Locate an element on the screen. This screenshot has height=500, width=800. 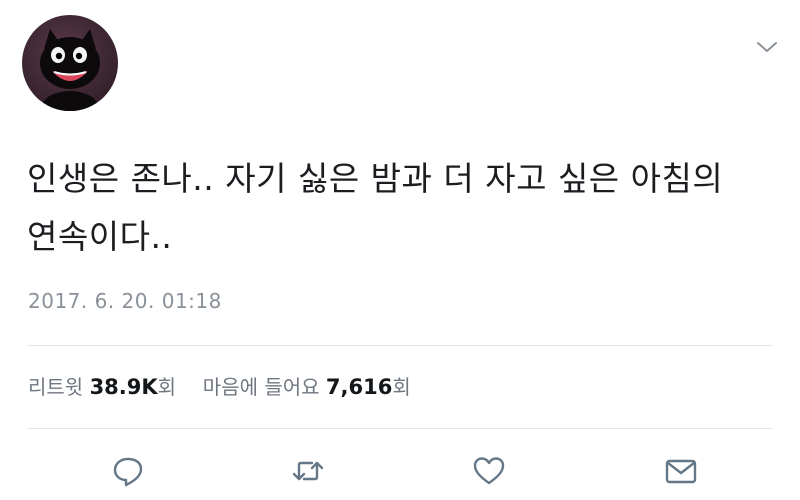
retweets-label: 리트윗 is located at coordinates (56, 387).